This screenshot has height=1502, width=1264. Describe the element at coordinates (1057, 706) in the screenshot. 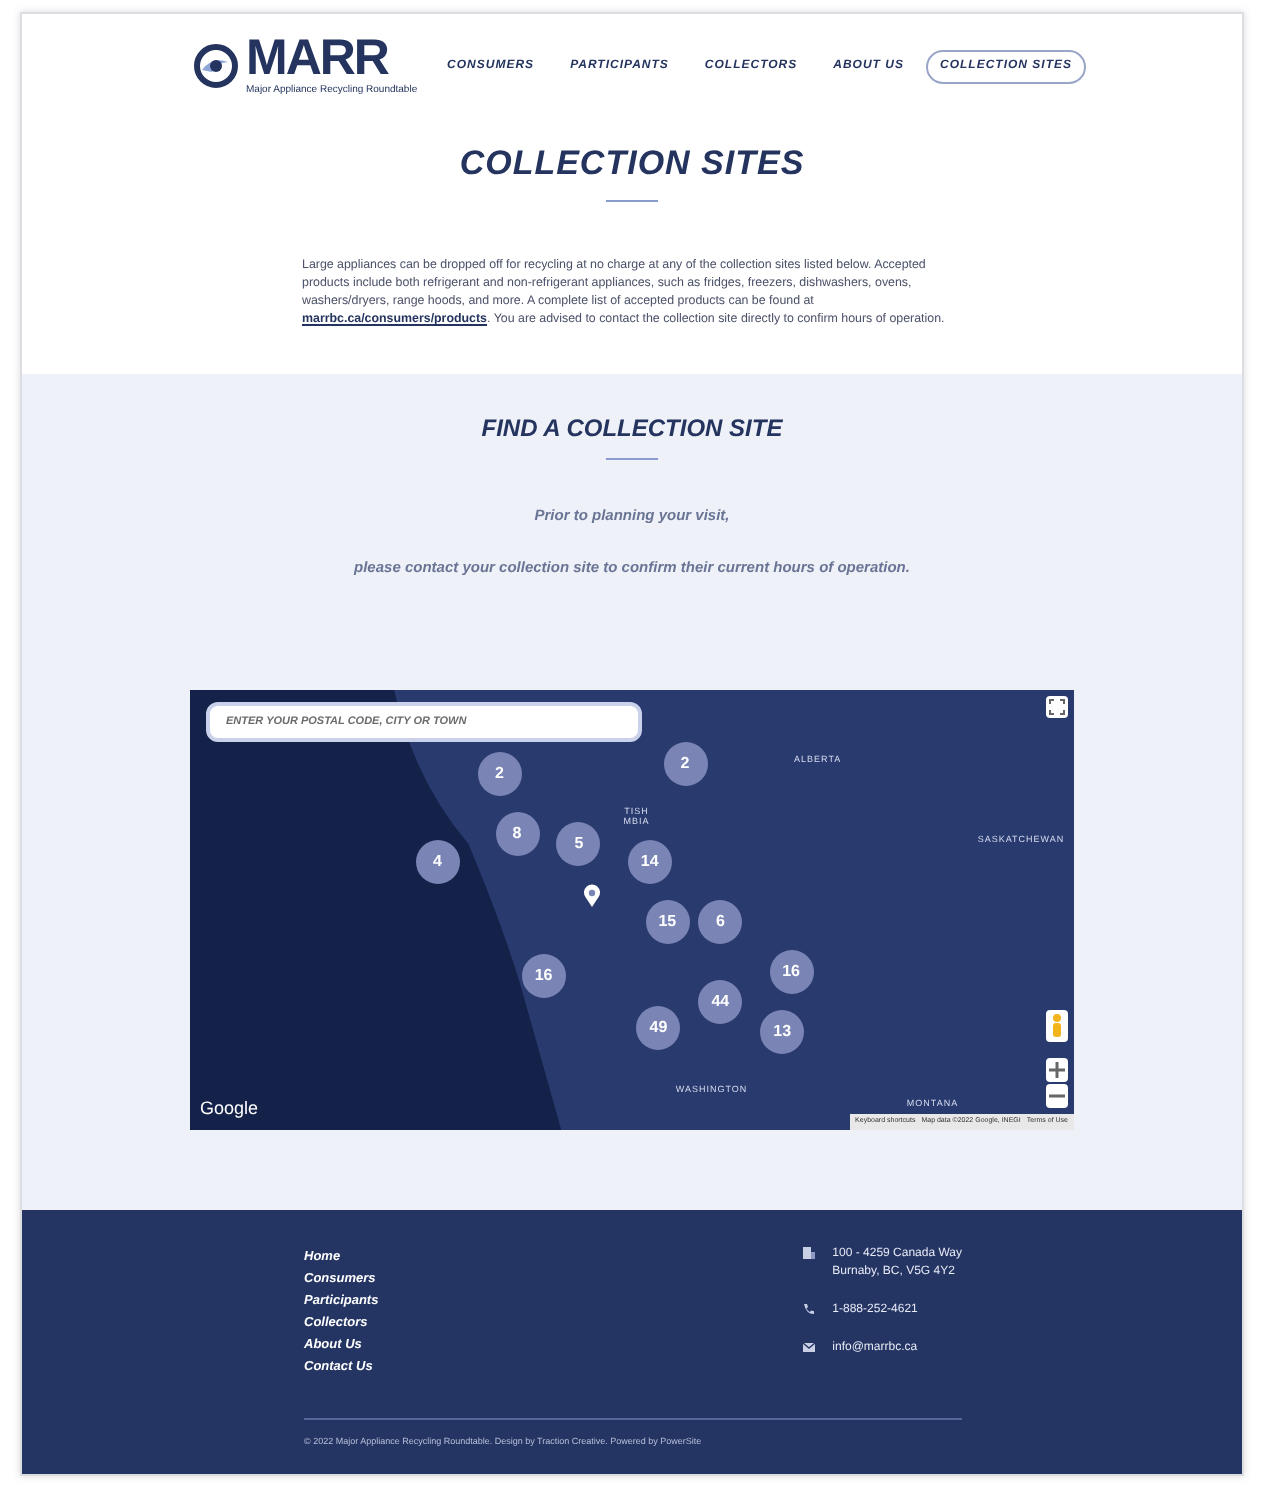

I see `fullscreen-icon` at that location.